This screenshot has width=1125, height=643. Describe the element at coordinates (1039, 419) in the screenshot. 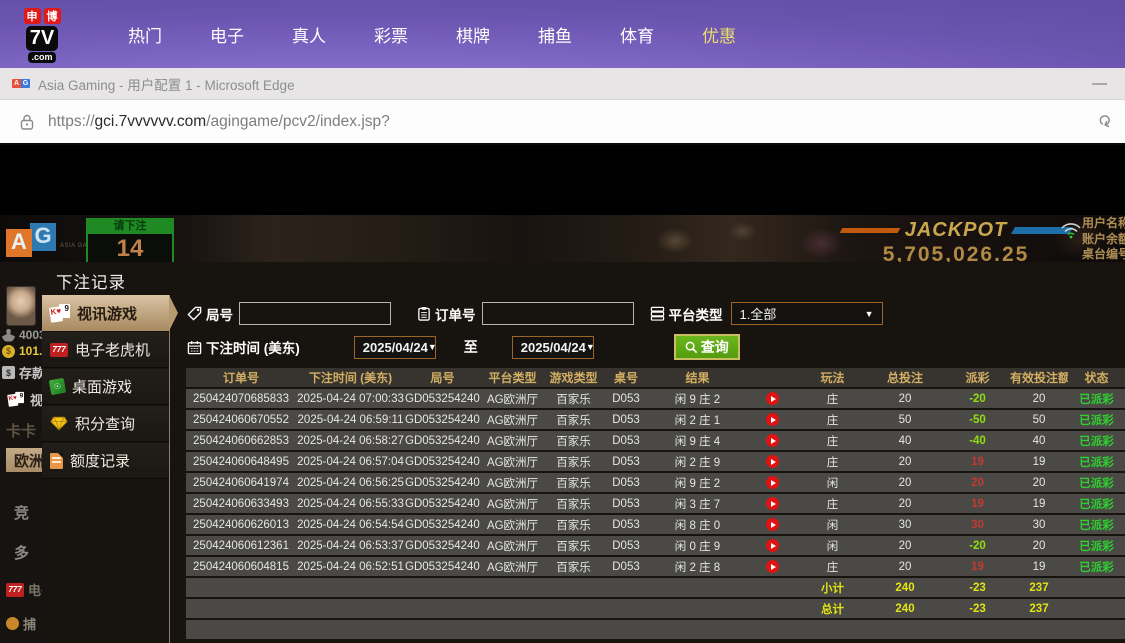

I see `cell-valid-bet: 50` at that location.